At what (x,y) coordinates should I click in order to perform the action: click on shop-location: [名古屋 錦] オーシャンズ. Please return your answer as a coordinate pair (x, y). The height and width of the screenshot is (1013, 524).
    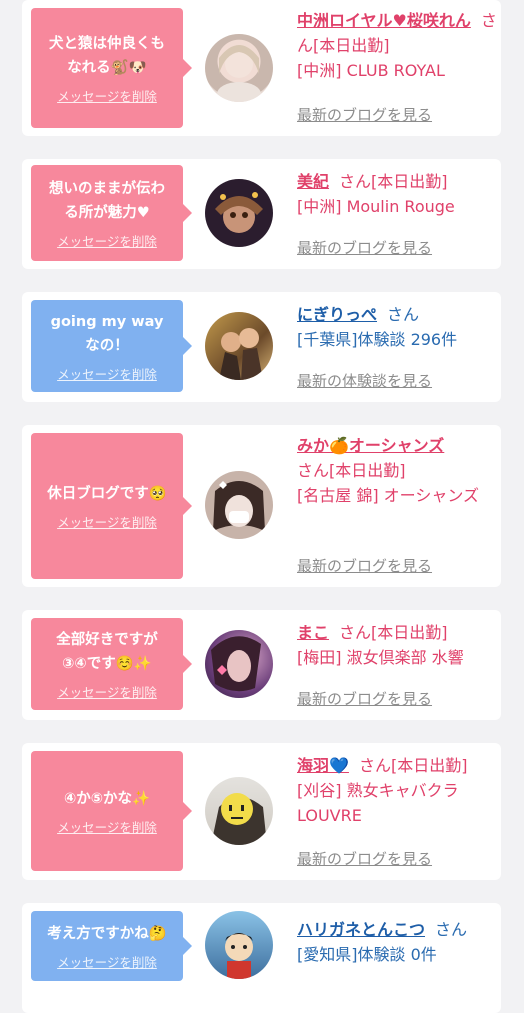
    Looking at the image, I should click on (388, 495).